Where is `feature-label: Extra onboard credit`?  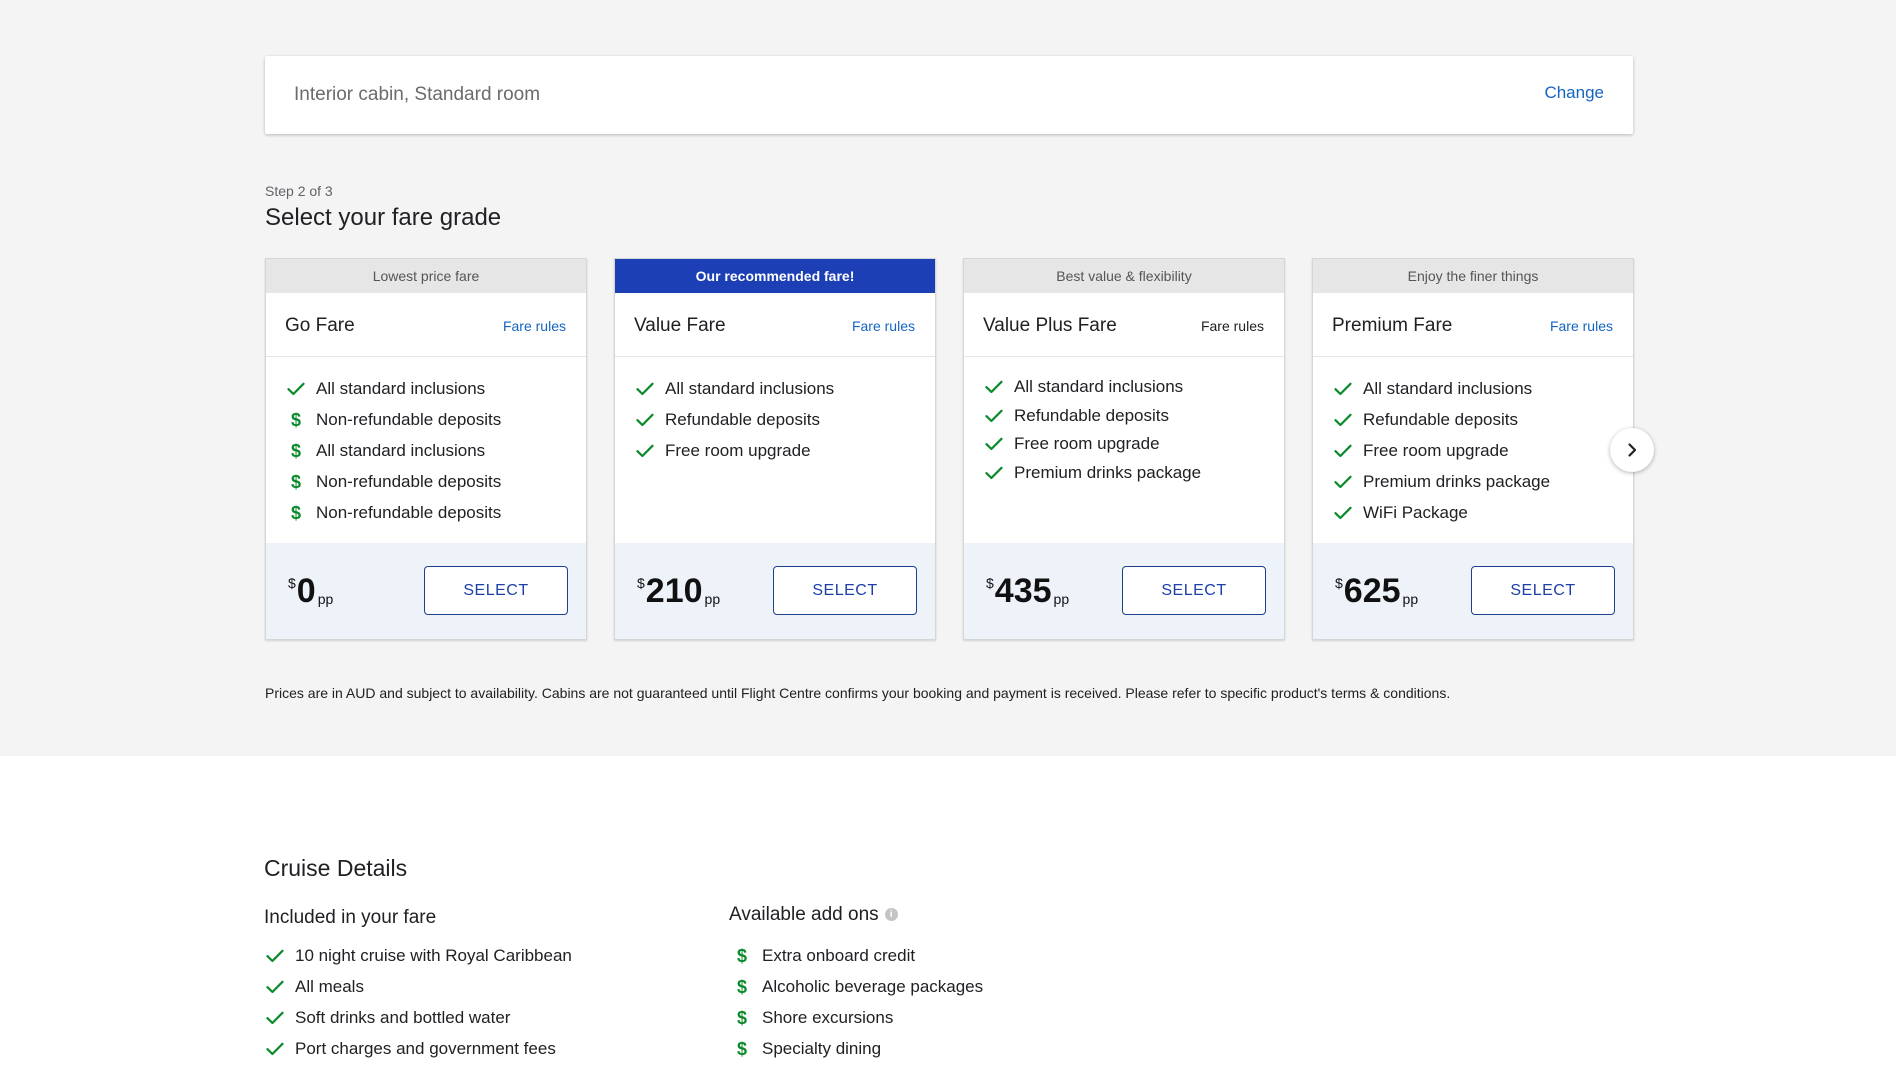
feature-label: Extra onboard credit is located at coordinates (839, 955).